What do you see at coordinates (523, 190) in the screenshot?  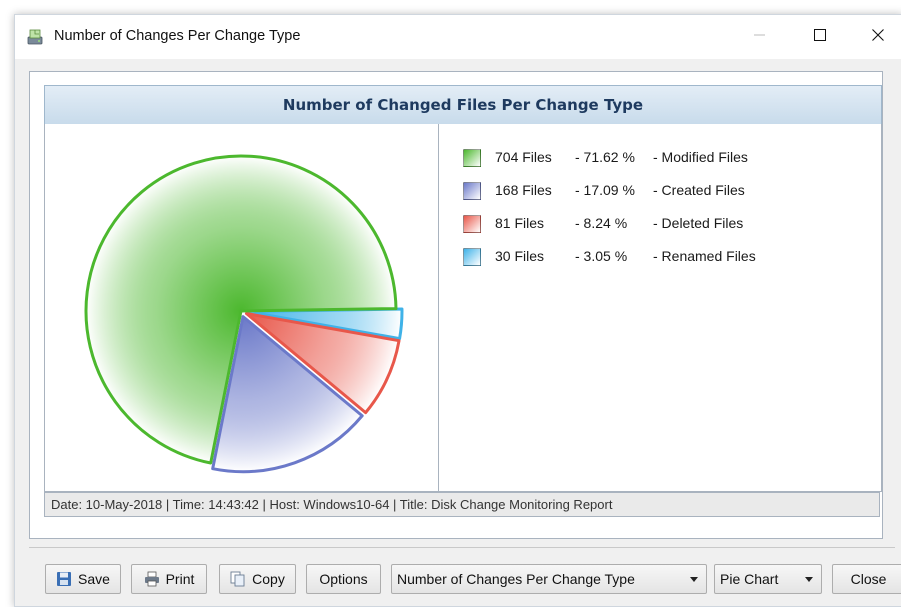 I see `legend-files: 168 Files` at bounding box center [523, 190].